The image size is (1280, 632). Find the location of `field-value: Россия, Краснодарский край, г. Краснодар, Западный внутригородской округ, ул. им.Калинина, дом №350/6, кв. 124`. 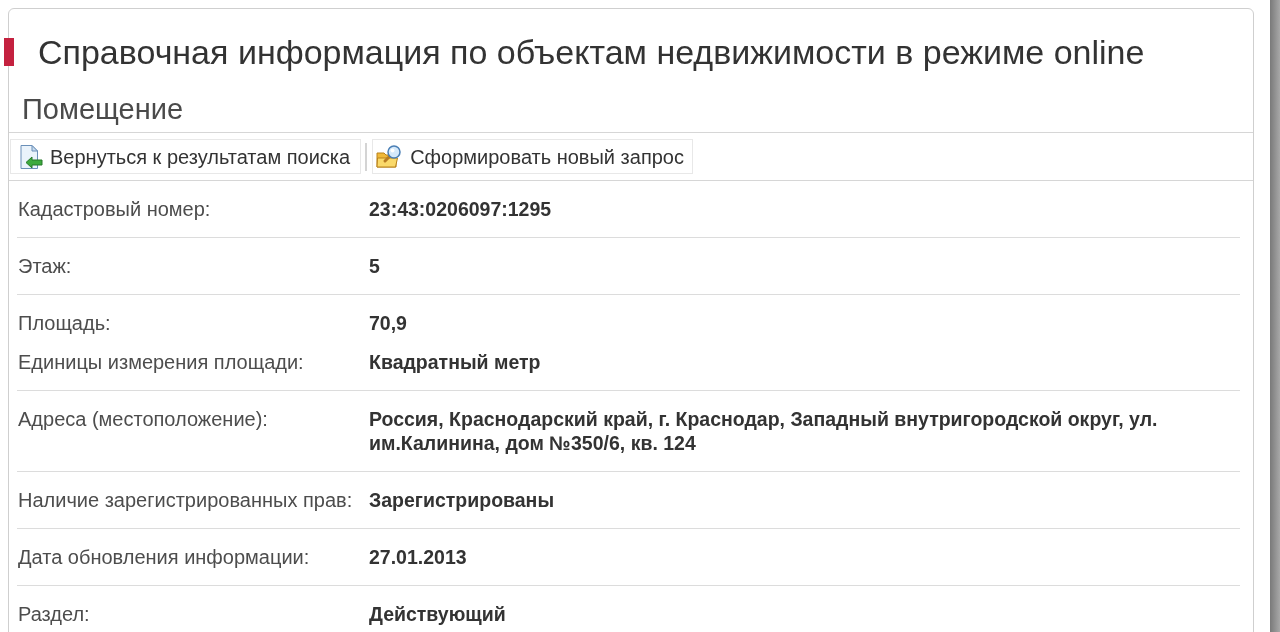

field-value: Россия, Краснодарский край, г. Краснодар, Западный внутригородской округ, ул. им.Калинина, дом №350/6, кв. 124 is located at coordinates (764, 431).